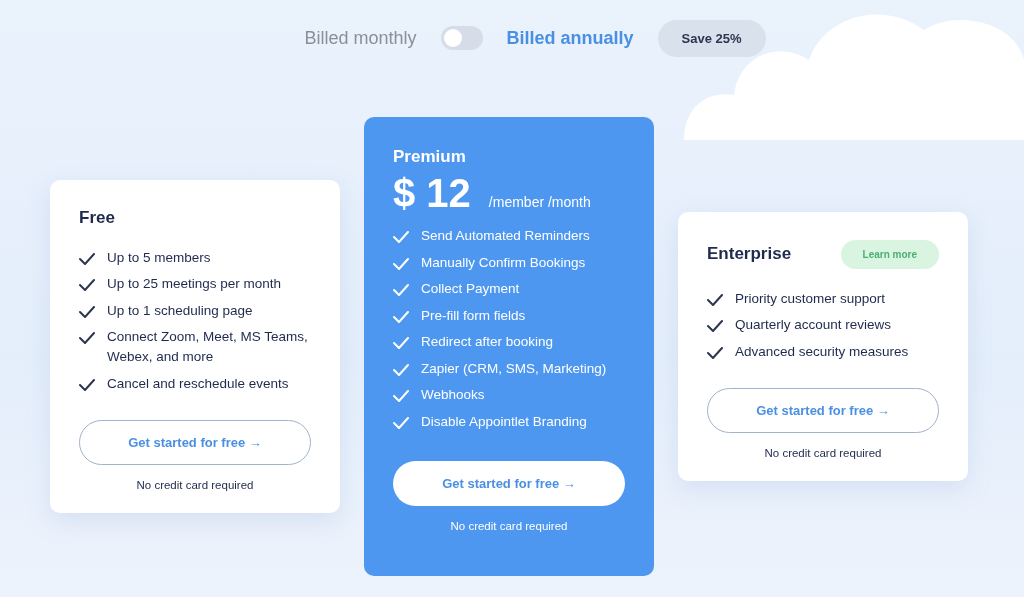 The image size is (1024, 597). Describe the element at coordinates (473, 315) in the screenshot. I see `feature-text: Pre-fill form fields` at that location.